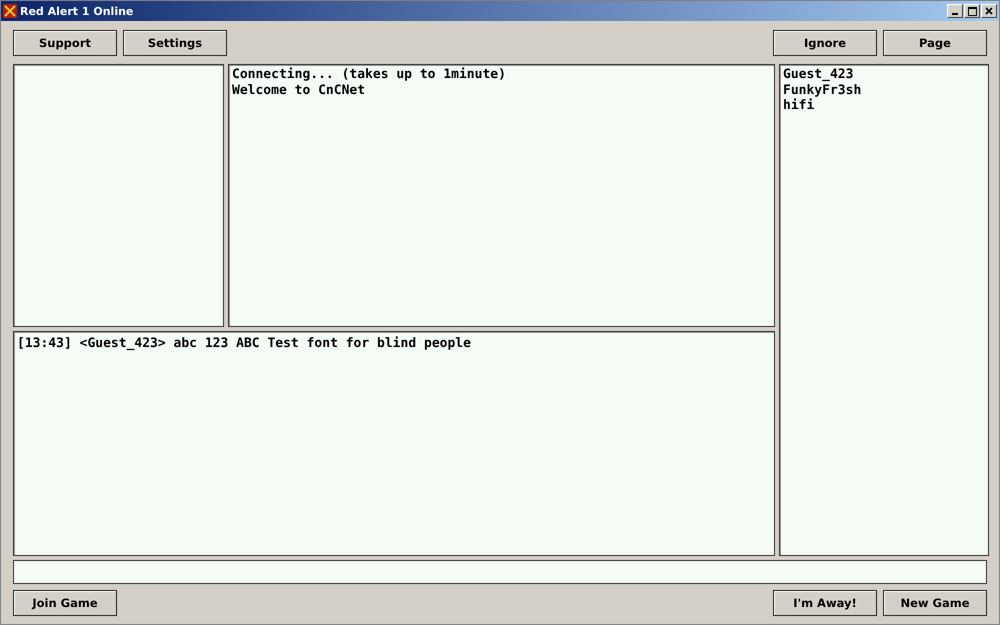 The height and width of the screenshot is (625, 1000). What do you see at coordinates (935, 43) in the screenshot?
I see `toolbar-button: Page` at bounding box center [935, 43].